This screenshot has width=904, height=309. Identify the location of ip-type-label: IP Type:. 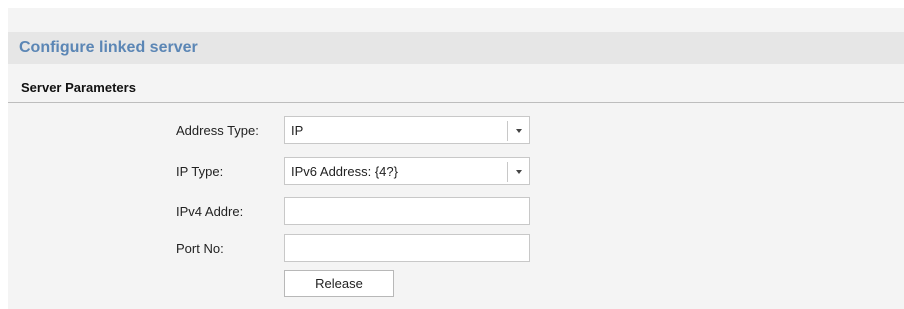
(200, 171).